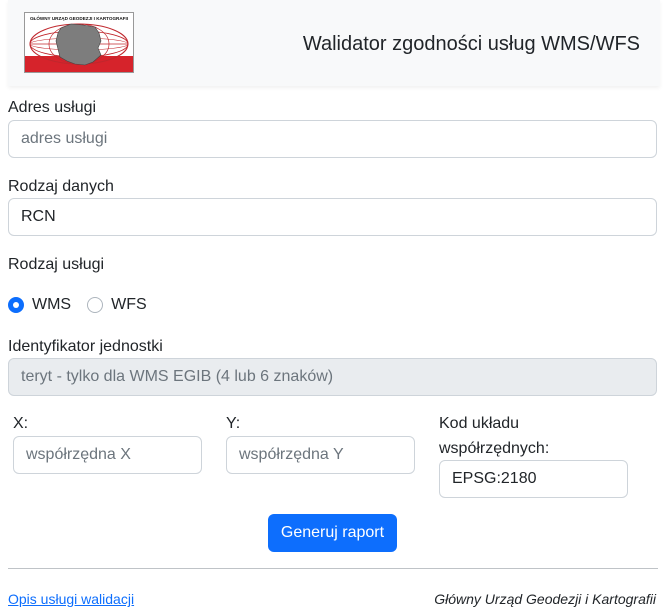 The image size is (668, 615). Describe the element at coordinates (79, 17) in the screenshot. I see `logo-text: GŁÓWNY URZĄD GEODEZJI I KARTOGRAFII` at that location.